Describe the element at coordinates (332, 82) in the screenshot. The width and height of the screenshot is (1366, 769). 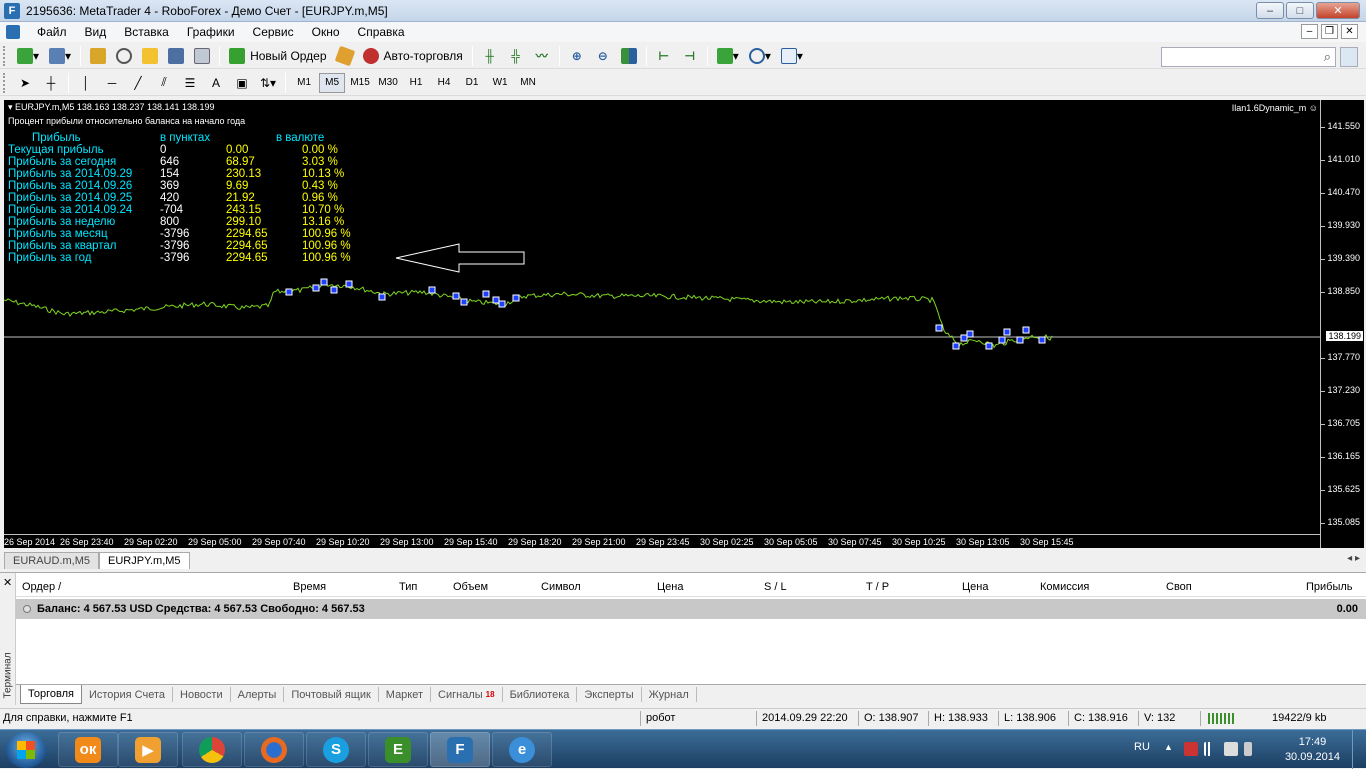
I see `timeframe-m5: M5` at that location.